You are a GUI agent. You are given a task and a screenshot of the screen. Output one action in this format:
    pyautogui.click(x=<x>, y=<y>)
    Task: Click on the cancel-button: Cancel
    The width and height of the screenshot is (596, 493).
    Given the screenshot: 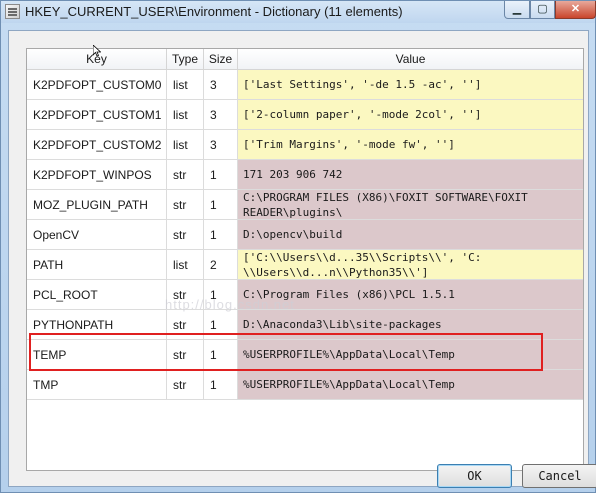 What is the action you would take?
    pyautogui.click(x=559, y=476)
    